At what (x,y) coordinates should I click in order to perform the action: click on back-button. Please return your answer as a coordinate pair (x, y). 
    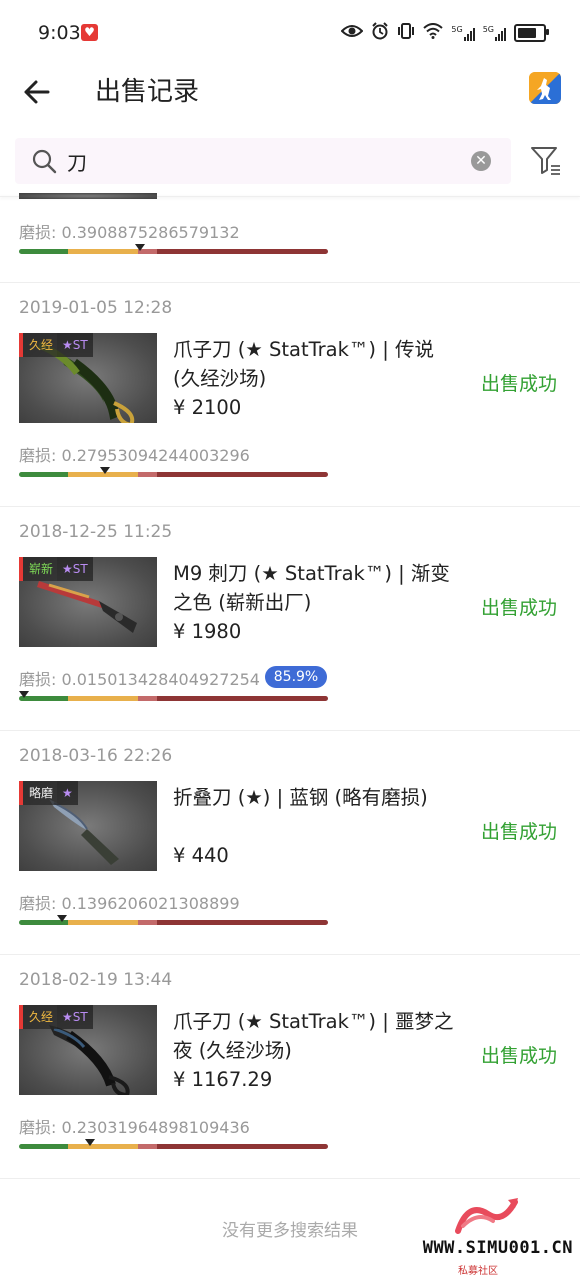
    Looking at the image, I should click on (40, 92).